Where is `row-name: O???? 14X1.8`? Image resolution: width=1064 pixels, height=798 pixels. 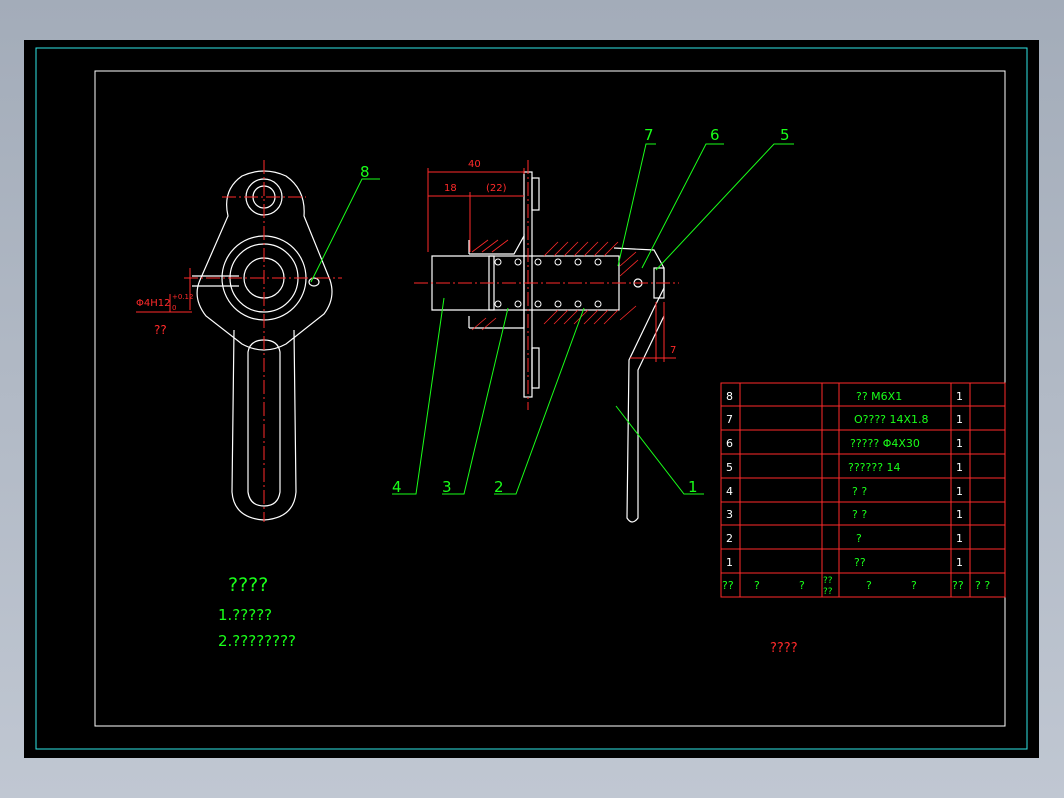
row-name: O???? 14X1.8 is located at coordinates (891, 419).